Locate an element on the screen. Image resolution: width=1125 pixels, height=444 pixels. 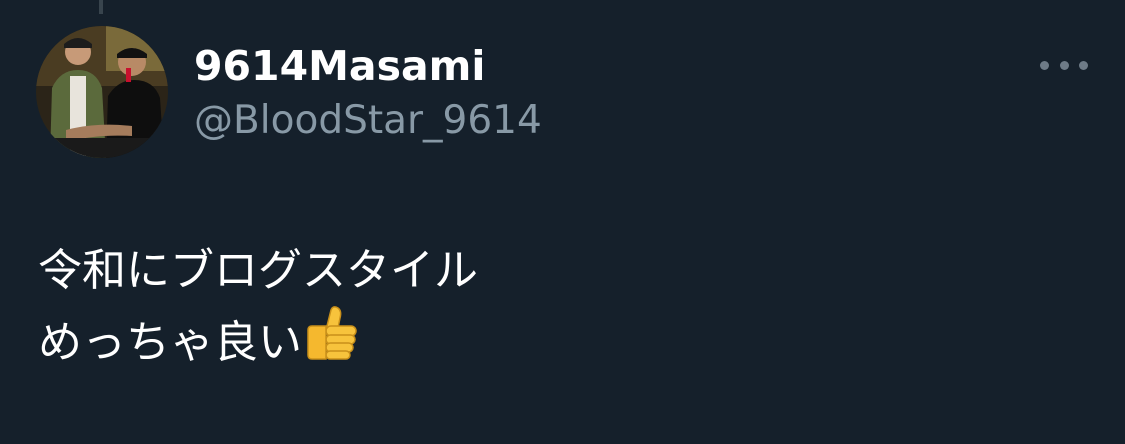
tweet-text-line-2: めっちゃ良い is located at coordinates (170, 342).